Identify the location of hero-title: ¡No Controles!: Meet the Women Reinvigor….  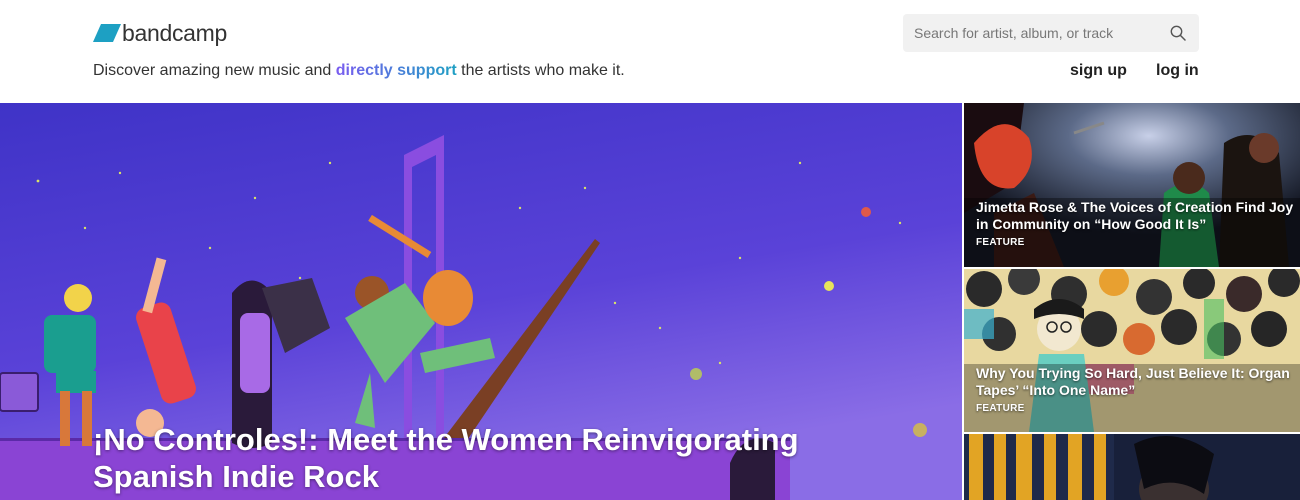
(446, 458).